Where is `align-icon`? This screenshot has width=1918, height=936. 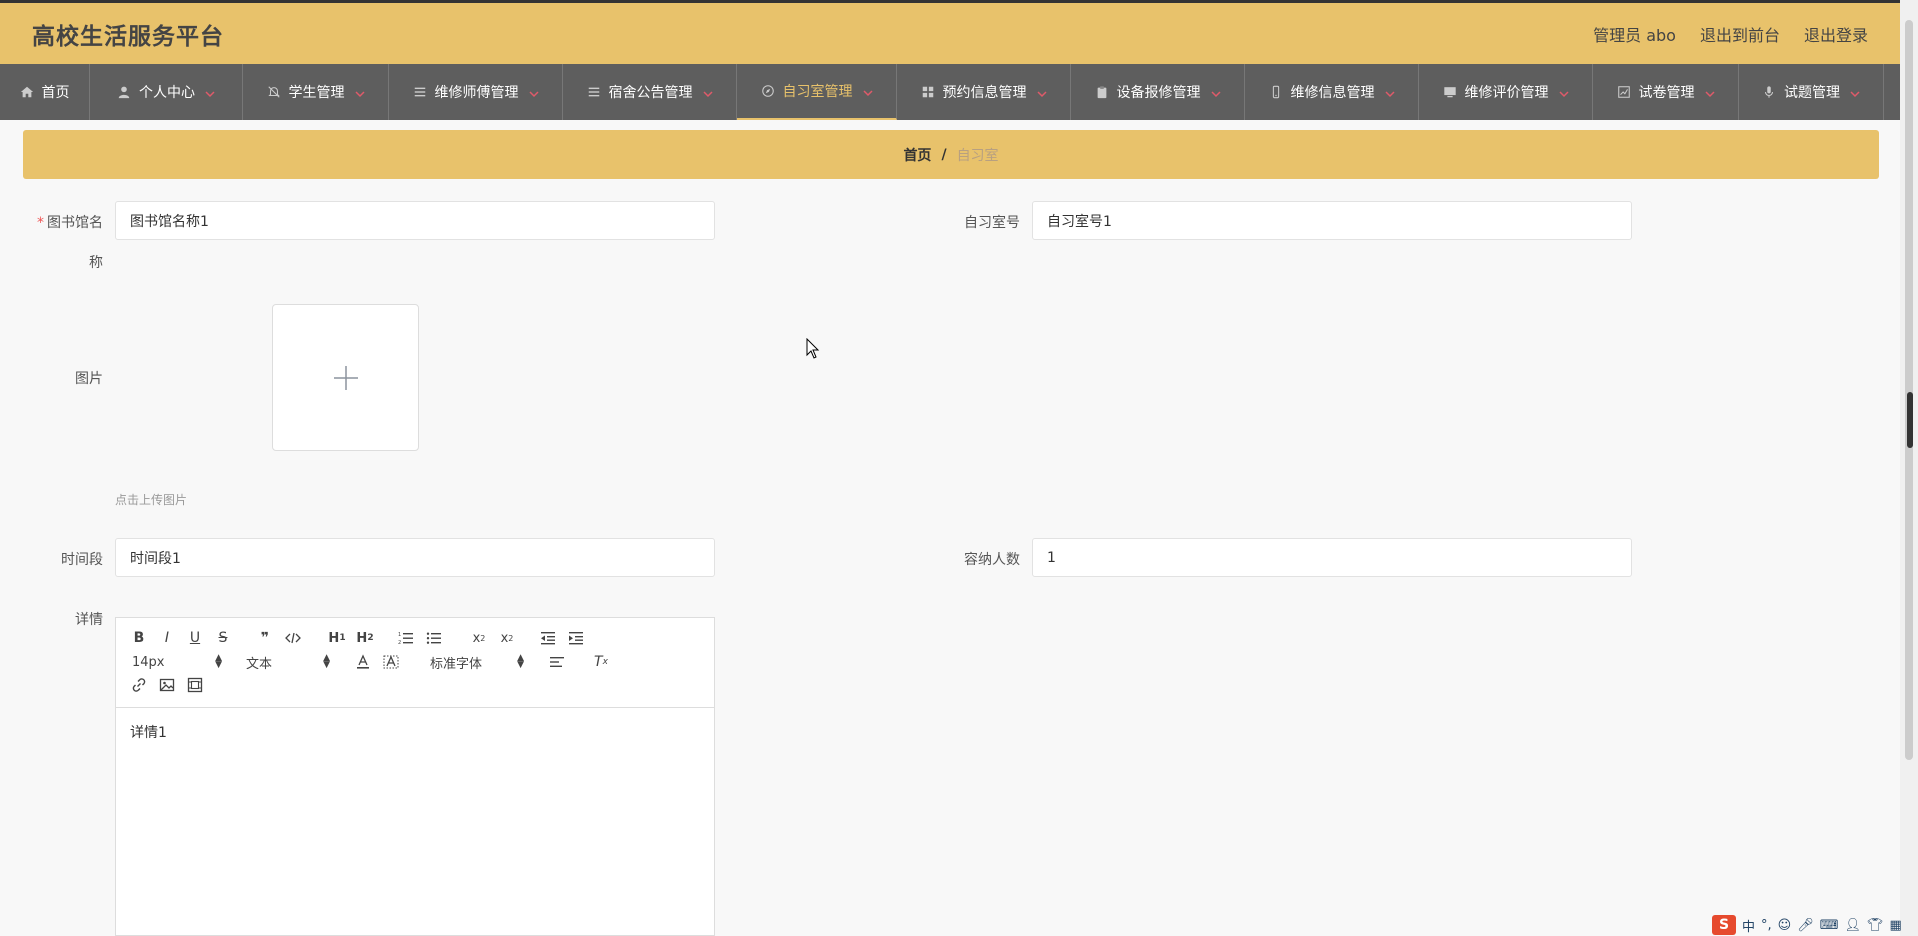
align-icon is located at coordinates (557, 662).